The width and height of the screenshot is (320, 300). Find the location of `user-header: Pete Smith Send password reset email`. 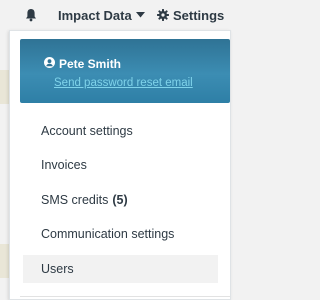

user-header: Pete Smith Send password reset email is located at coordinates (125, 71).